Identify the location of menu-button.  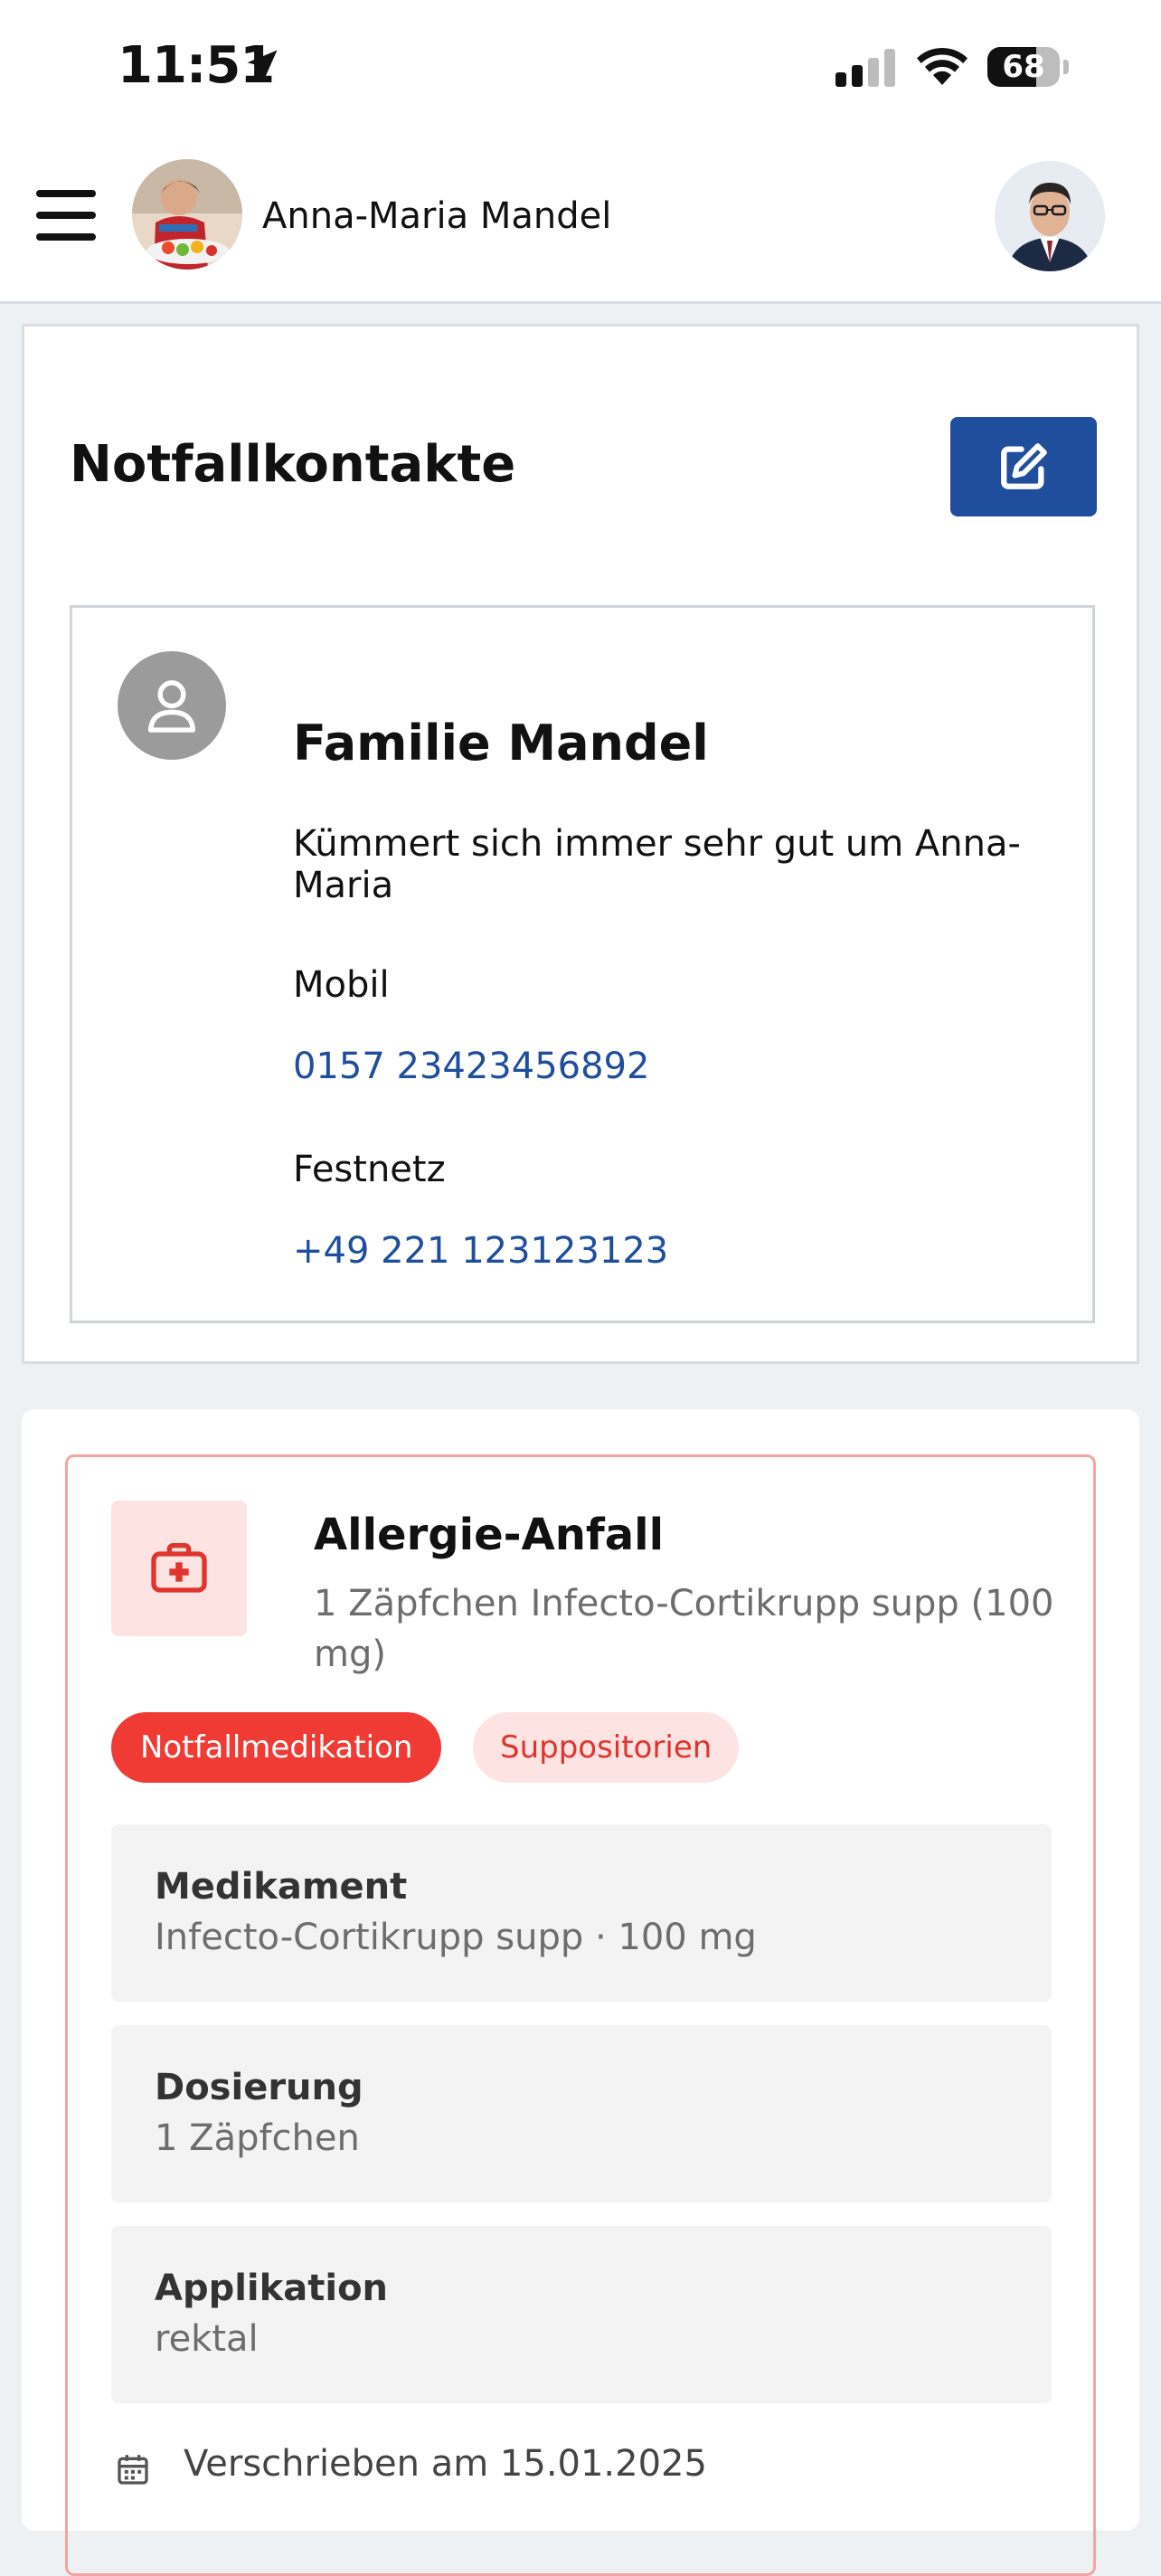
(66, 217).